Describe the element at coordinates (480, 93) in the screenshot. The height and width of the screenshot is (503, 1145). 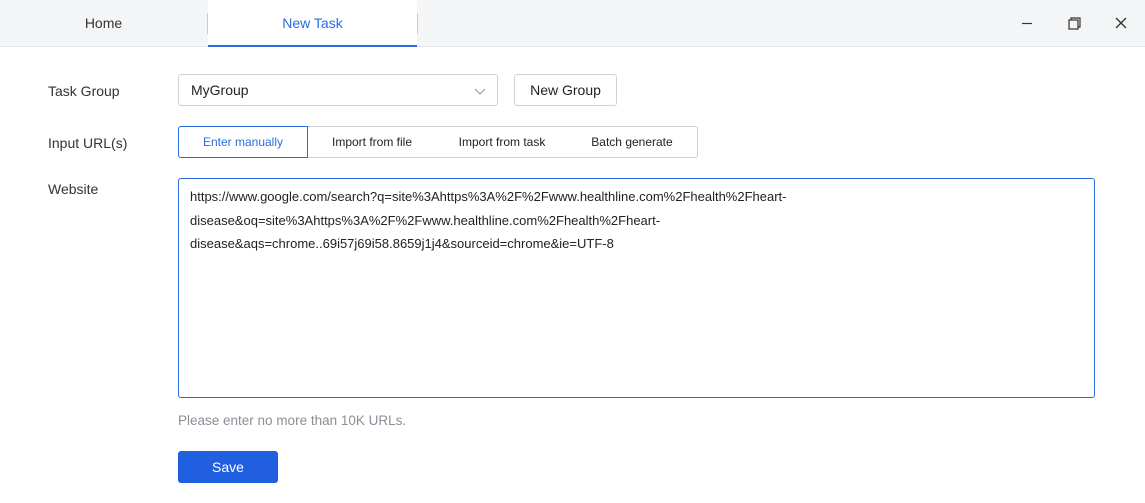
I see `chevron-down-icon` at that location.